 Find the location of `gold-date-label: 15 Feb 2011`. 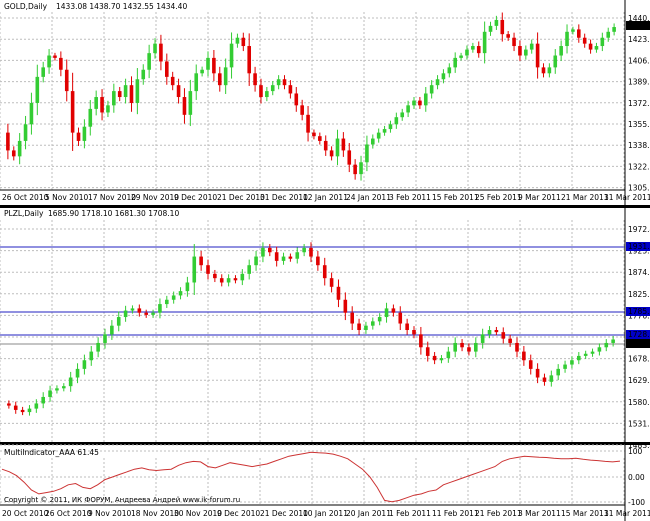

gold-date-label: 15 Feb 2011 is located at coordinates (455, 197).